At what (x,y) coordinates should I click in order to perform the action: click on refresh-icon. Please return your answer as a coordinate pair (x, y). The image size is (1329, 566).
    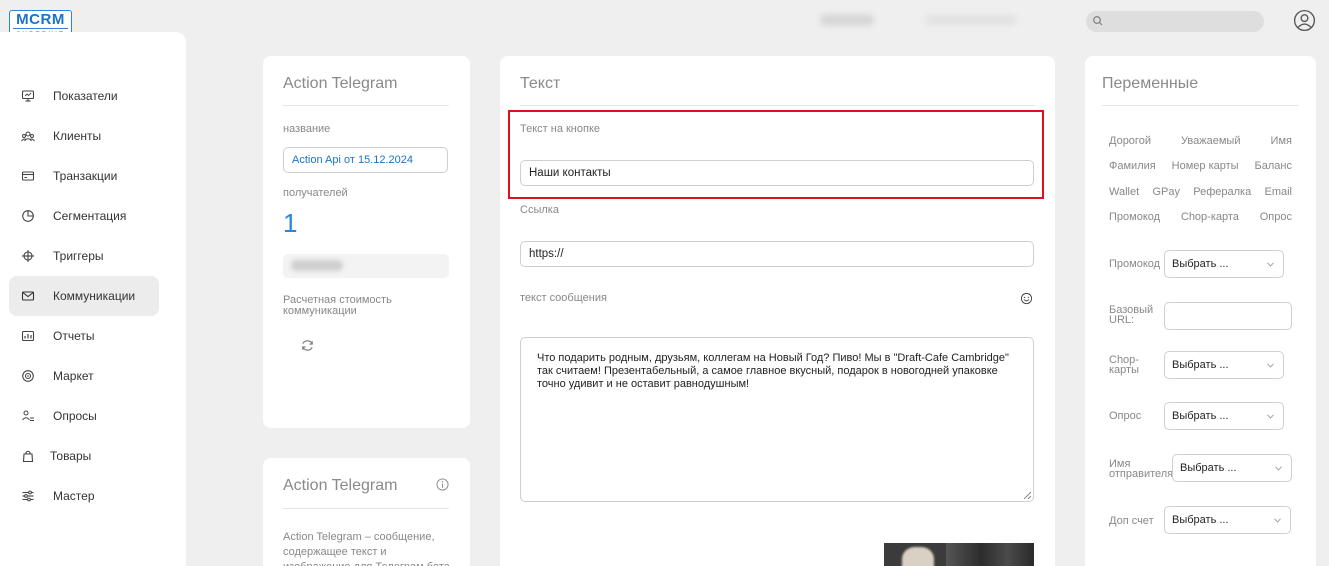
    Looking at the image, I should click on (307, 345).